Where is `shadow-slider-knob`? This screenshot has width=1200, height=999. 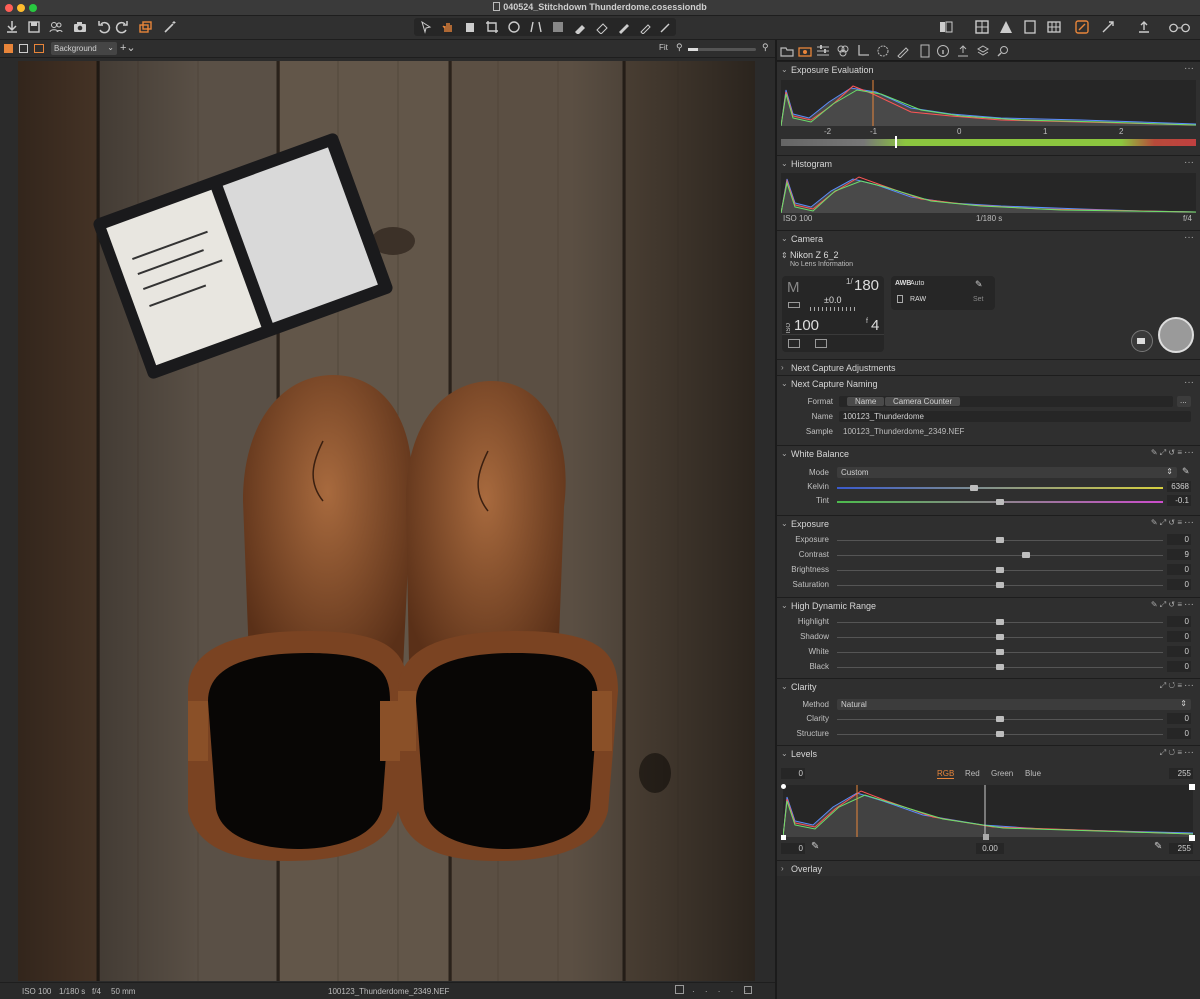 shadow-slider-knob is located at coordinates (1000, 637).